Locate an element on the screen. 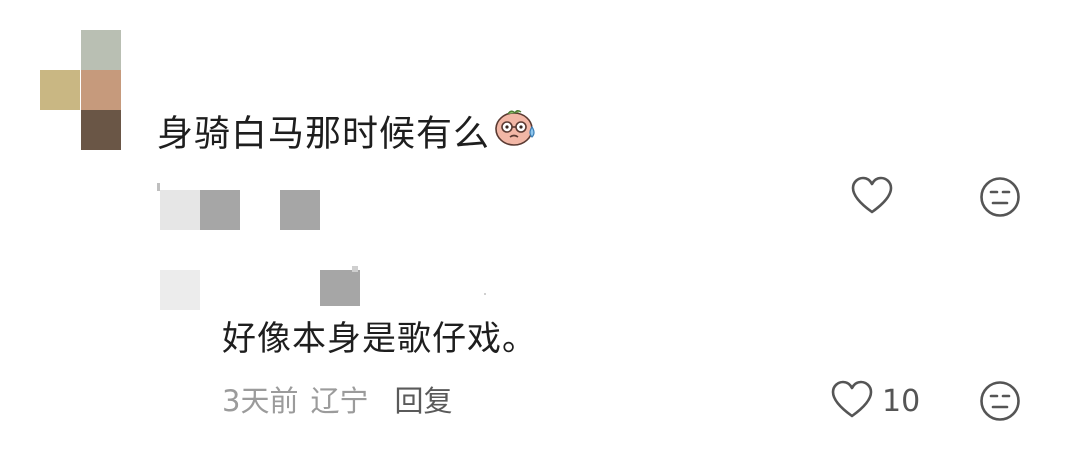 The image size is (1080, 463). commenter-avatar is located at coordinates (80, 90).